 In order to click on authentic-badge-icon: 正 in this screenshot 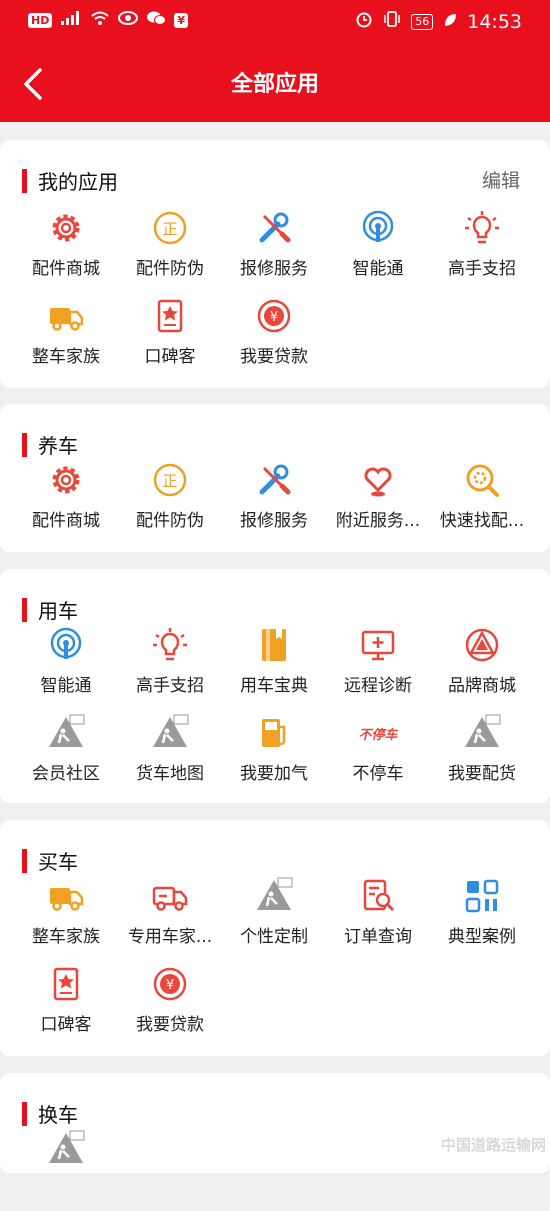, I will do `click(170, 480)`.